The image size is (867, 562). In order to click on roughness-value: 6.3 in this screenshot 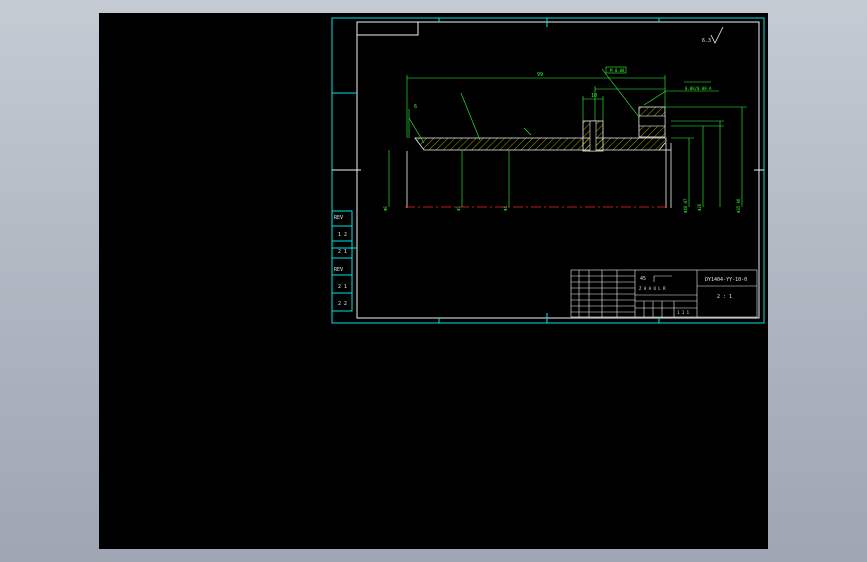, I will do `click(706, 41)`.